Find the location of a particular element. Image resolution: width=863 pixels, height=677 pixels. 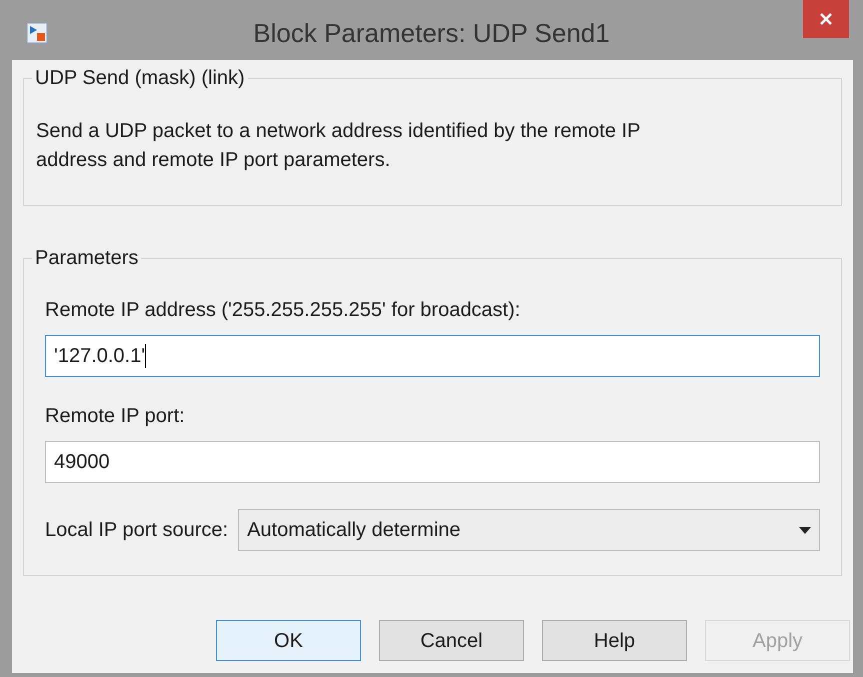

field-label: Remote IP address ('255.255.255.255' for broadcast): is located at coordinates (283, 310).